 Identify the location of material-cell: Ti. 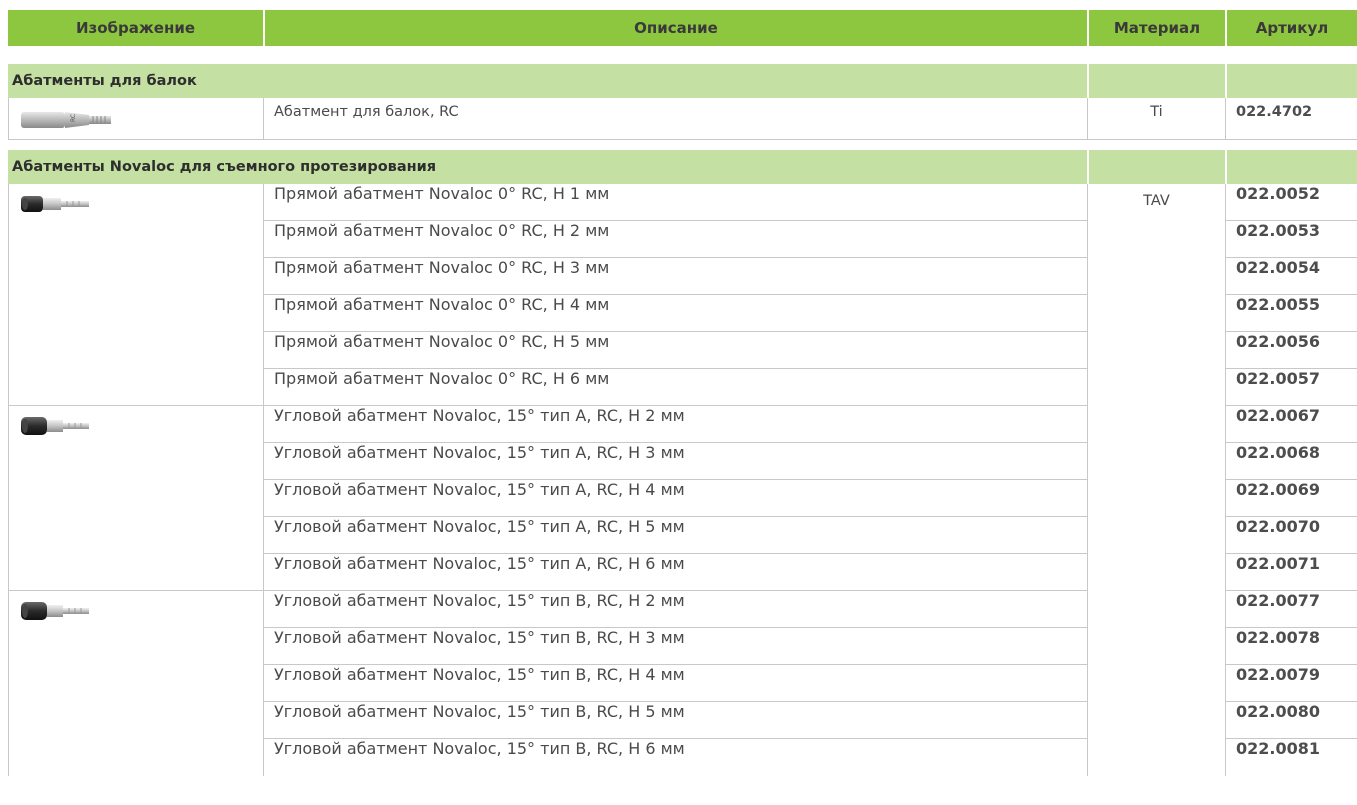
(1156, 119).